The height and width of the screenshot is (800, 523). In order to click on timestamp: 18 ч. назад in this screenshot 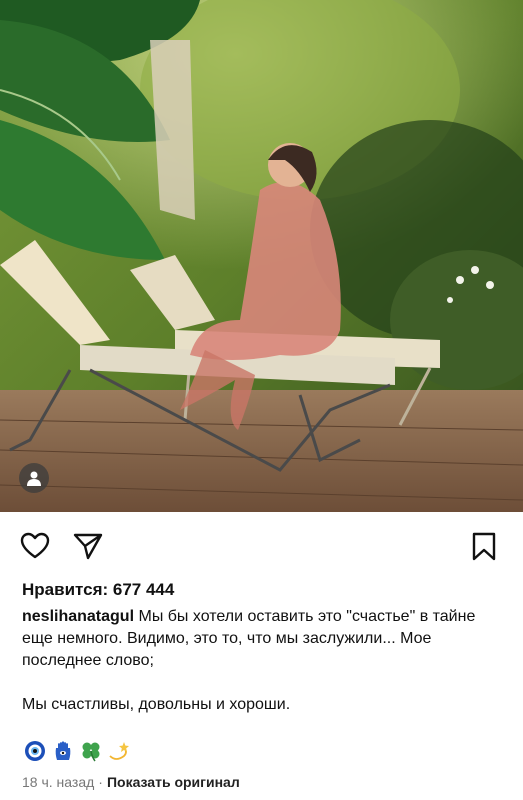, I will do `click(58, 782)`.